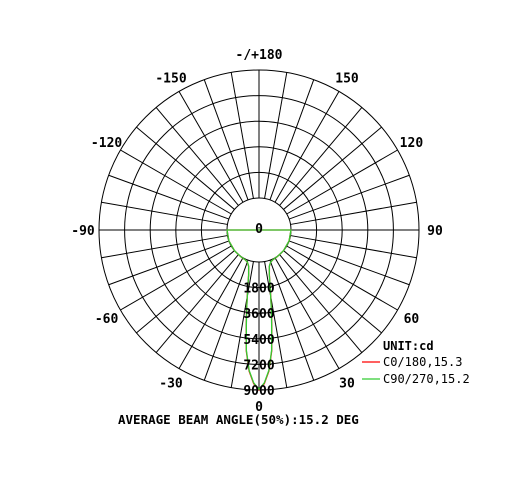 The width and height of the screenshot is (514, 484). Describe the element at coordinates (258, 314) in the screenshot. I see `radial-tick-label: 3600` at that location.